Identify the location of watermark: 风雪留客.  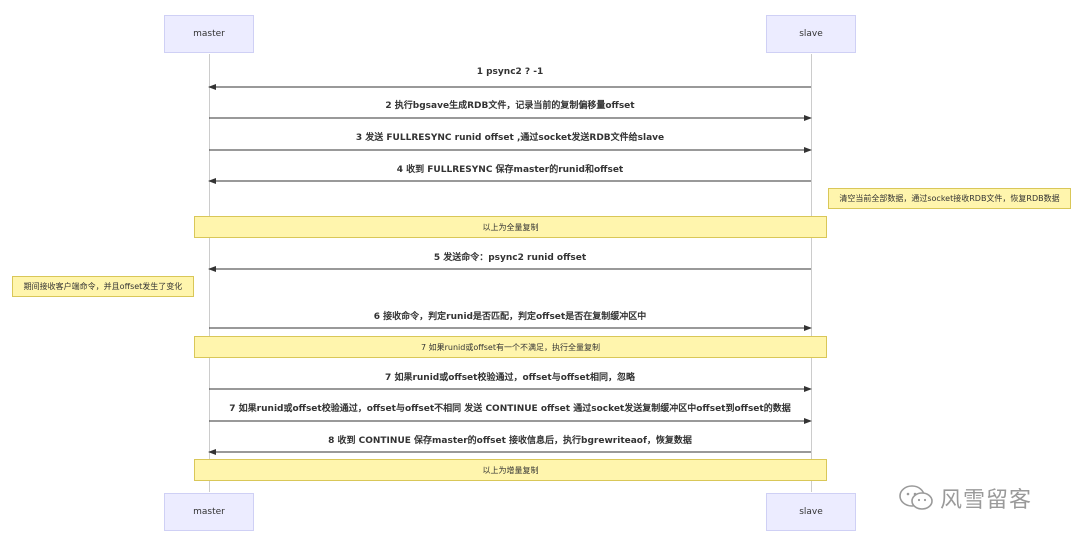
(965, 498).